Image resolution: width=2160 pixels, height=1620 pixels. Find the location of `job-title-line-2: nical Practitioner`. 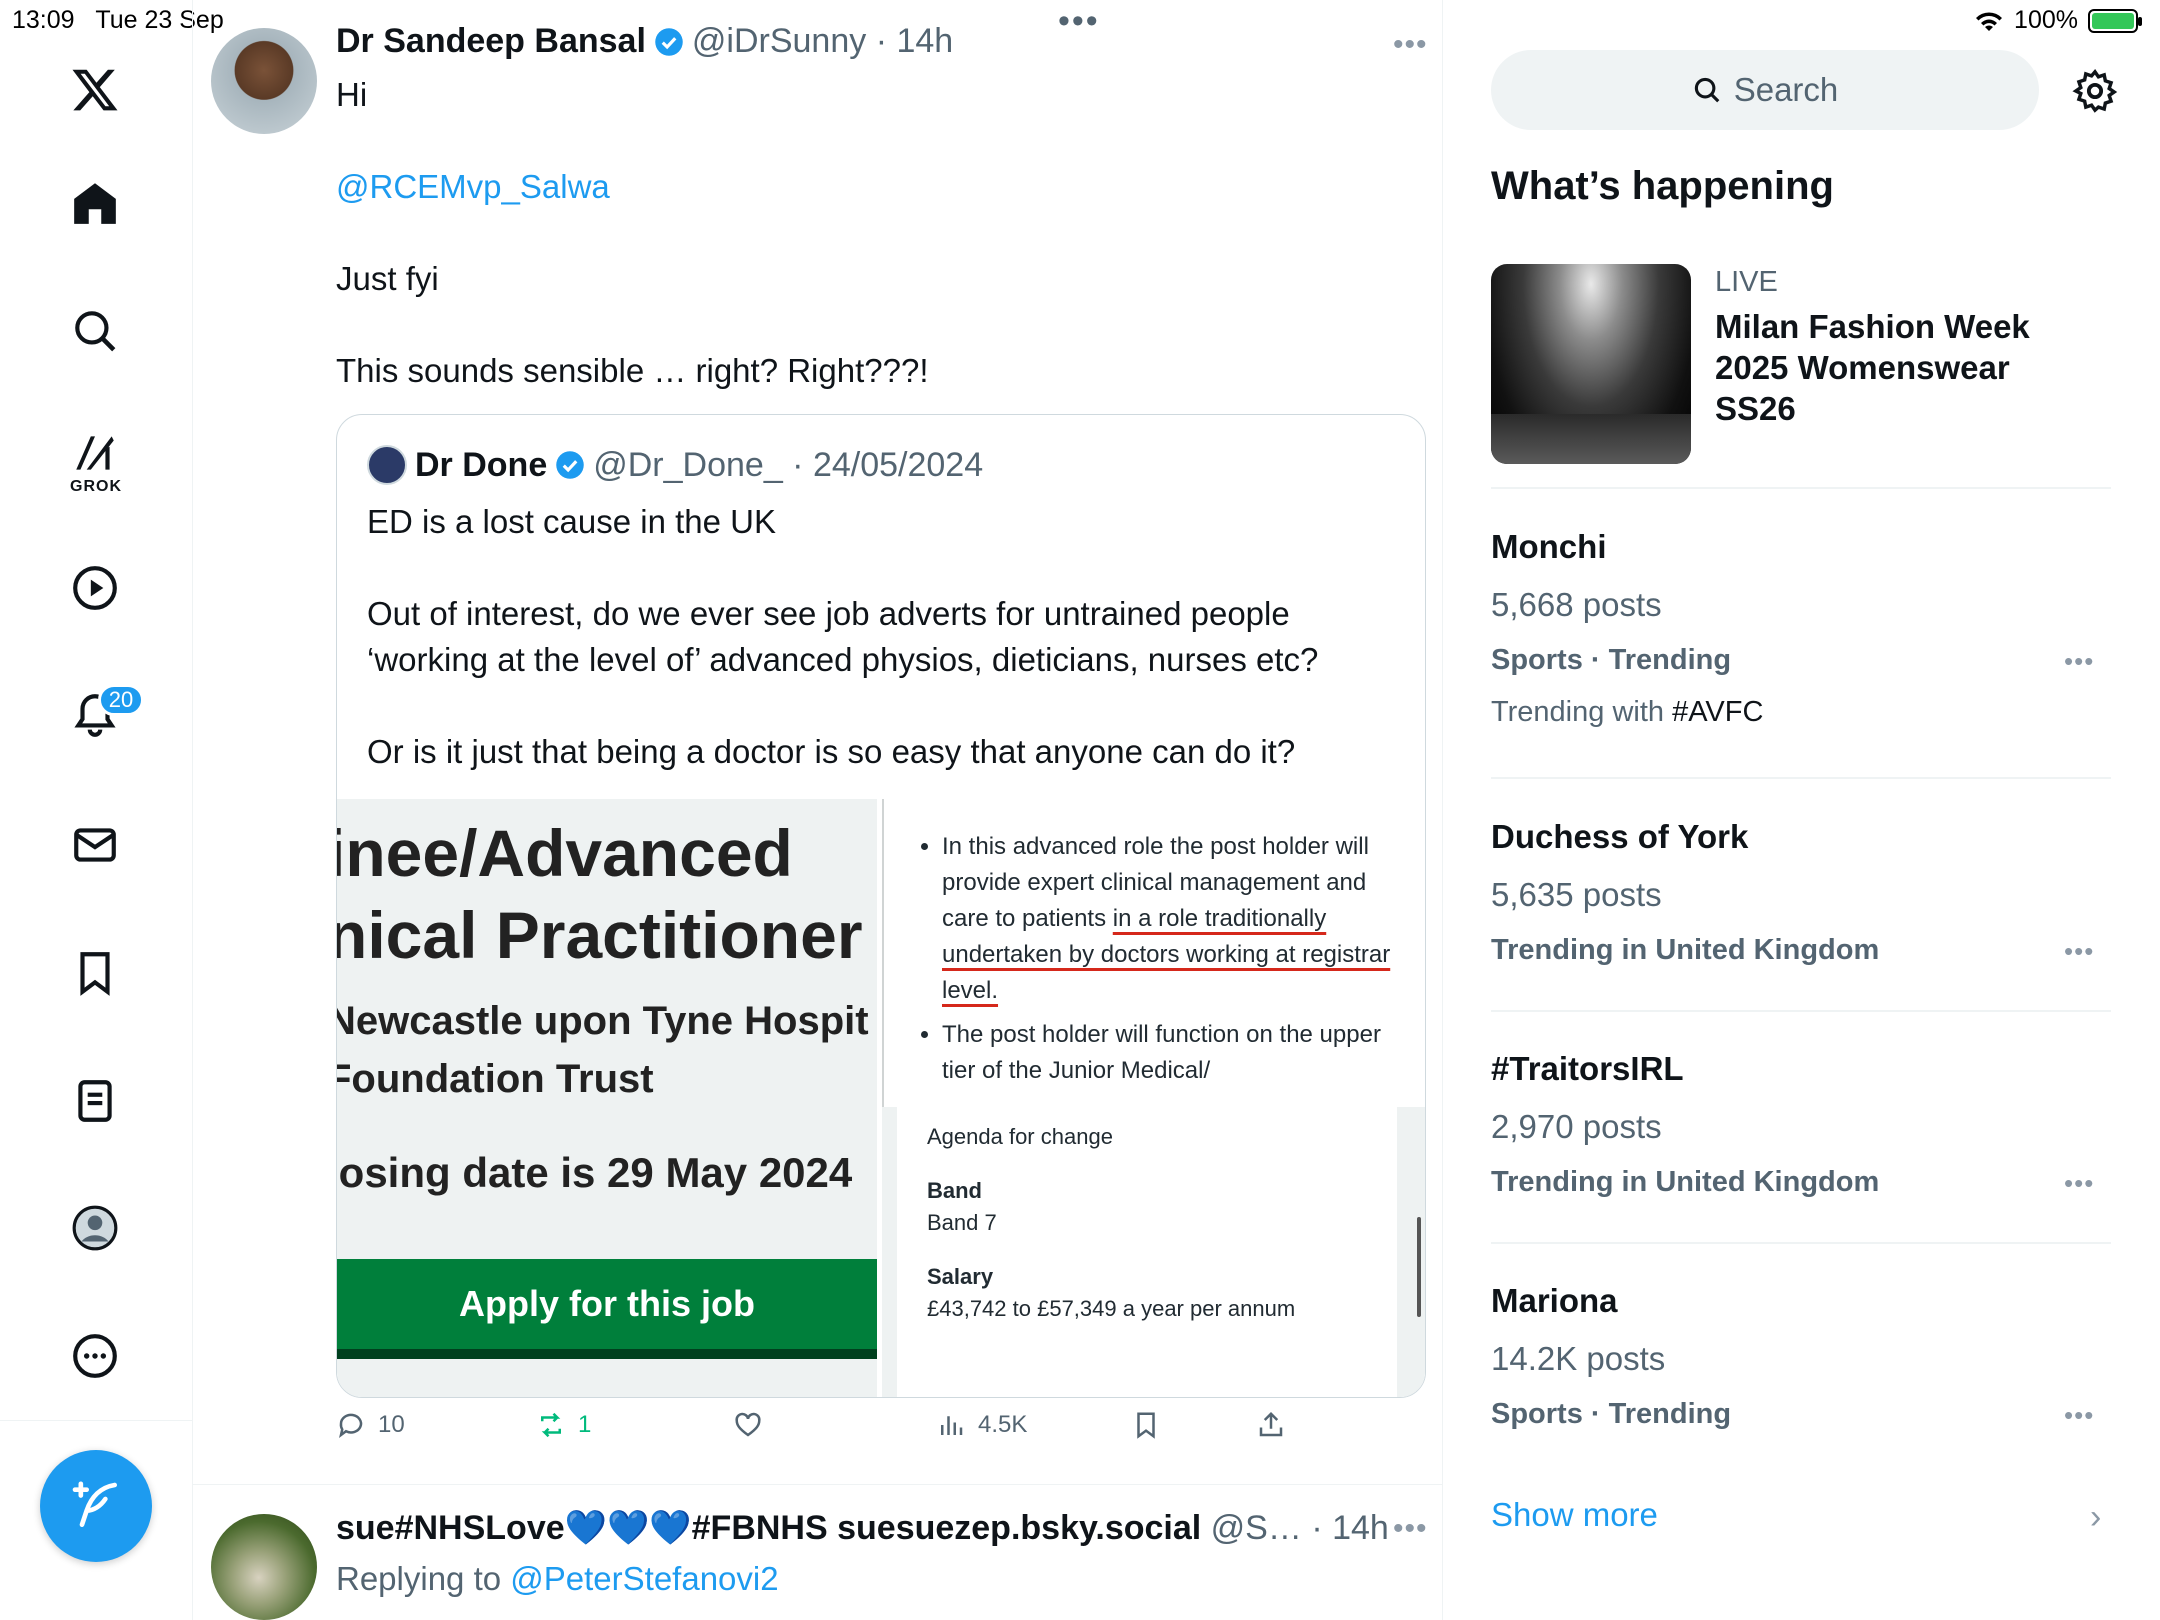

job-title-line-2: nical Practitioner is located at coordinates (600, 935).